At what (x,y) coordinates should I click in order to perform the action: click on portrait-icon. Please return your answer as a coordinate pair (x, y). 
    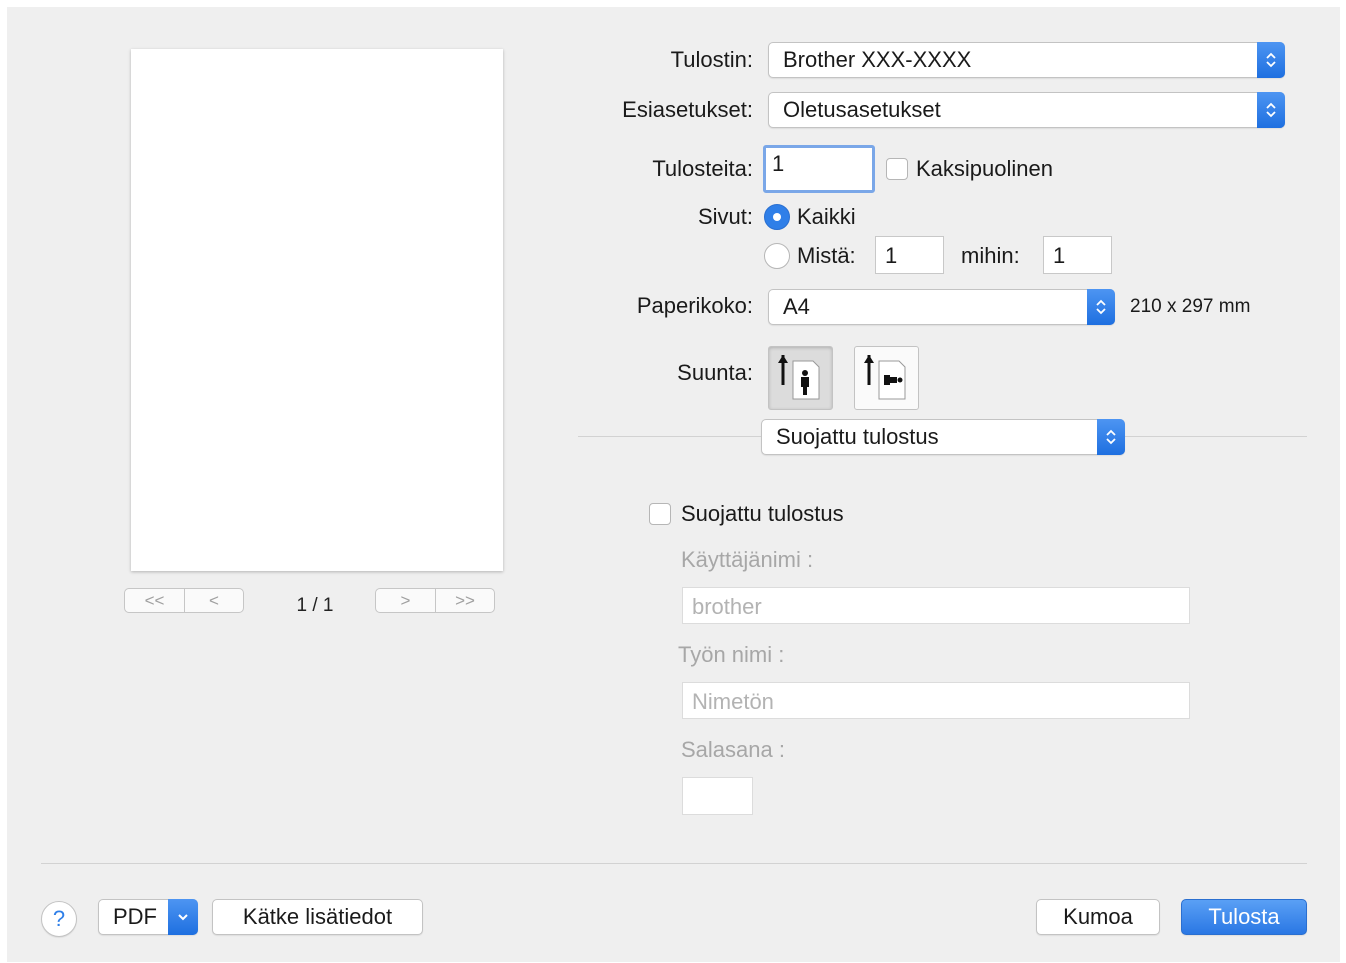
    Looking at the image, I should click on (799, 377).